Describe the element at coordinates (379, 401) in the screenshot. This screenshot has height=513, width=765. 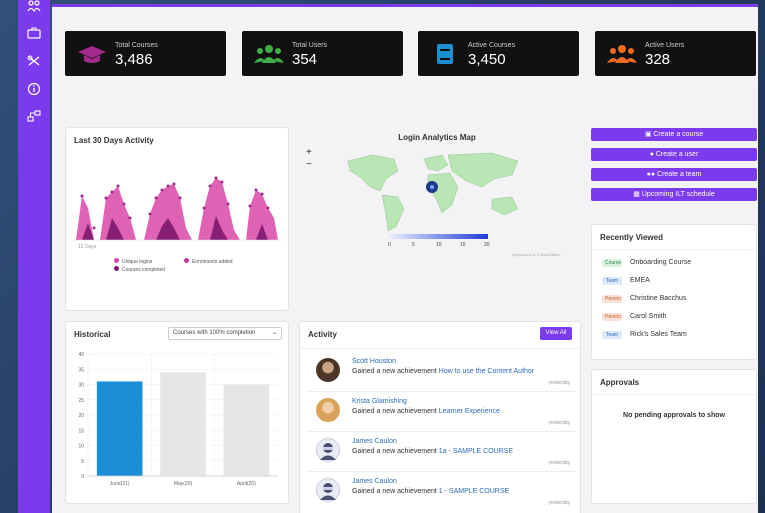
I see `user-name-link: Krista Glamishing` at that location.